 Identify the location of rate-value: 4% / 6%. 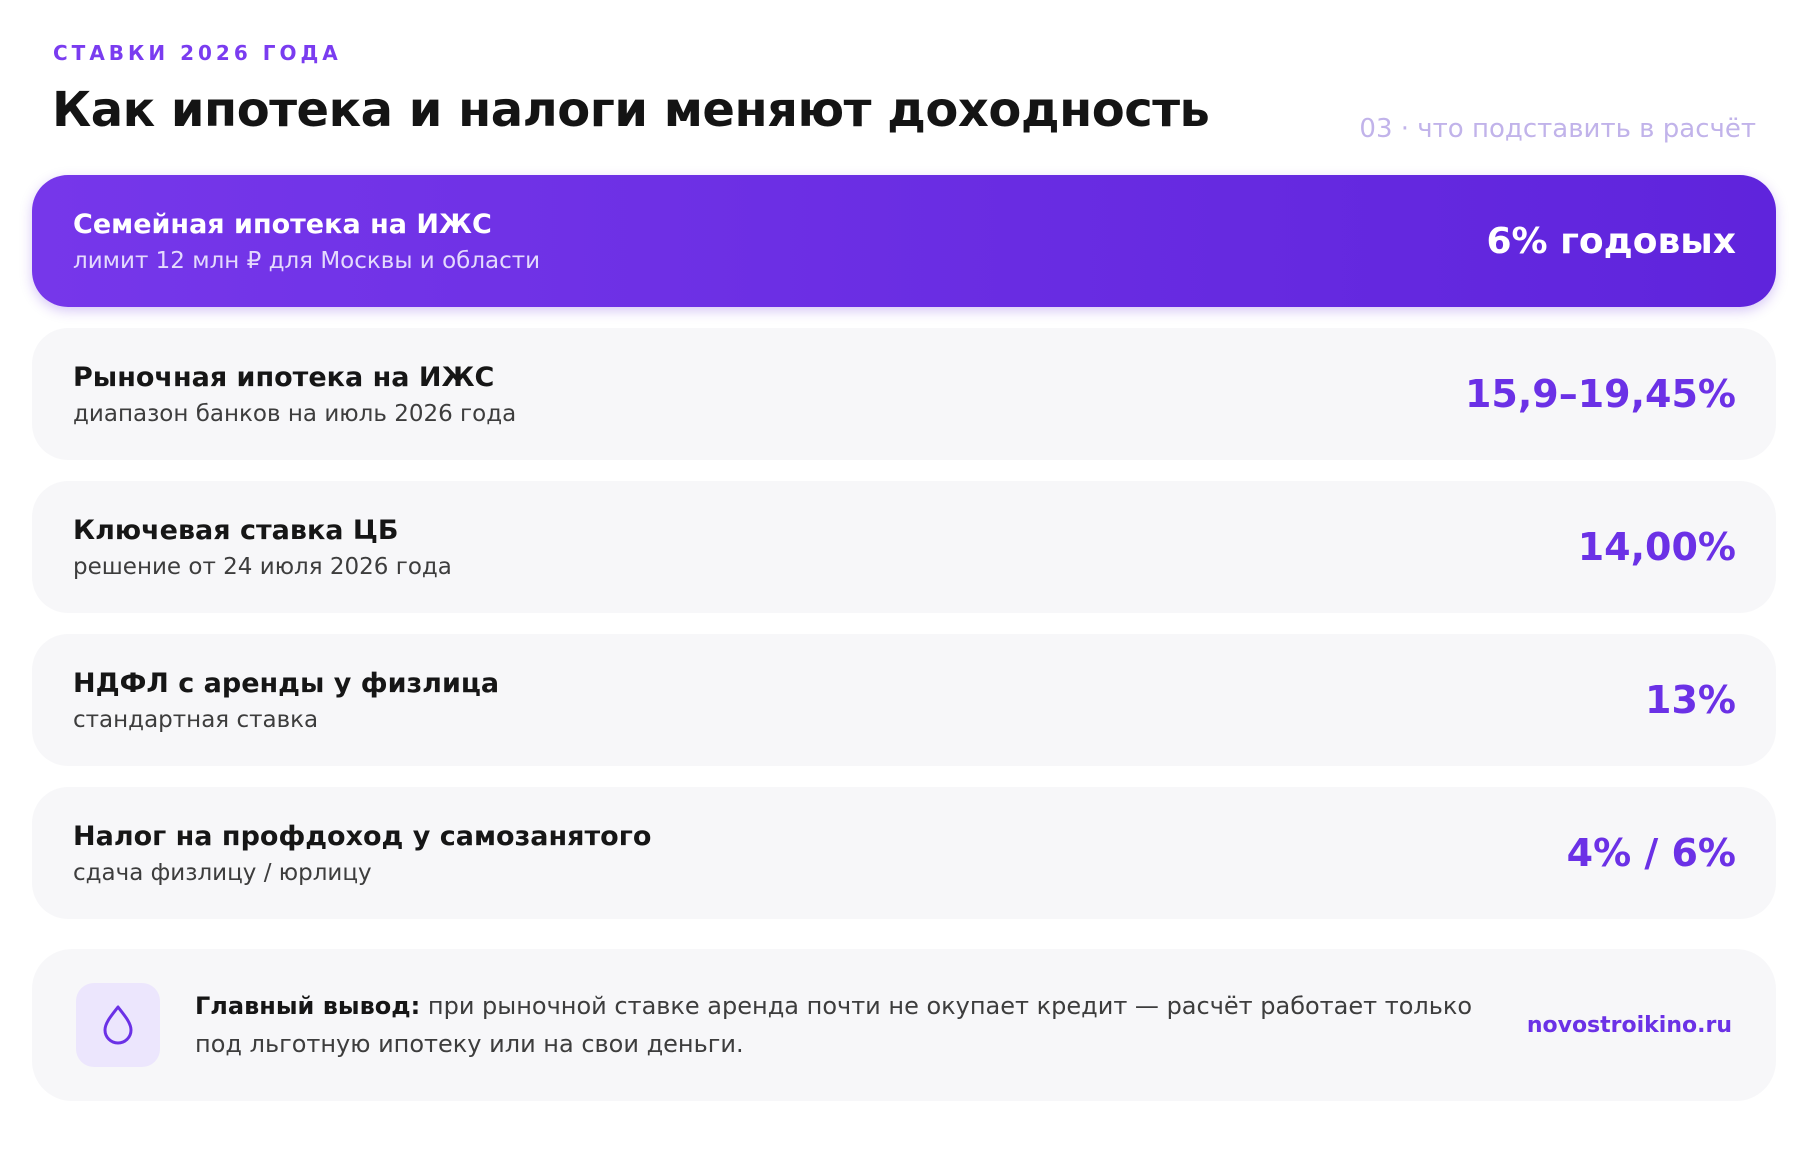
(1651, 853).